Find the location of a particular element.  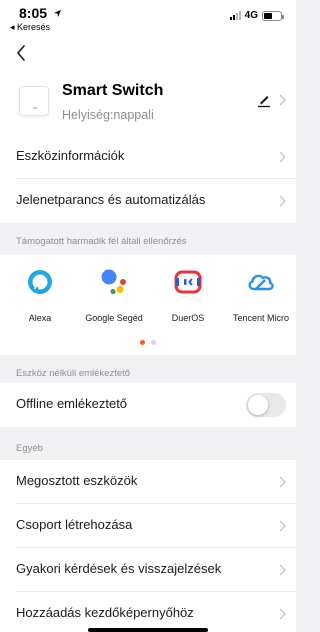

device-image is located at coordinates (34, 101).